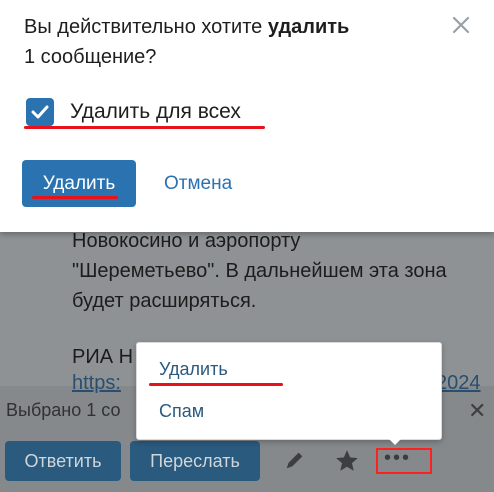  What do you see at coordinates (164, 301) in the screenshot?
I see `bg-text-line-3: будет расширяться.` at bounding box center [164, 301].